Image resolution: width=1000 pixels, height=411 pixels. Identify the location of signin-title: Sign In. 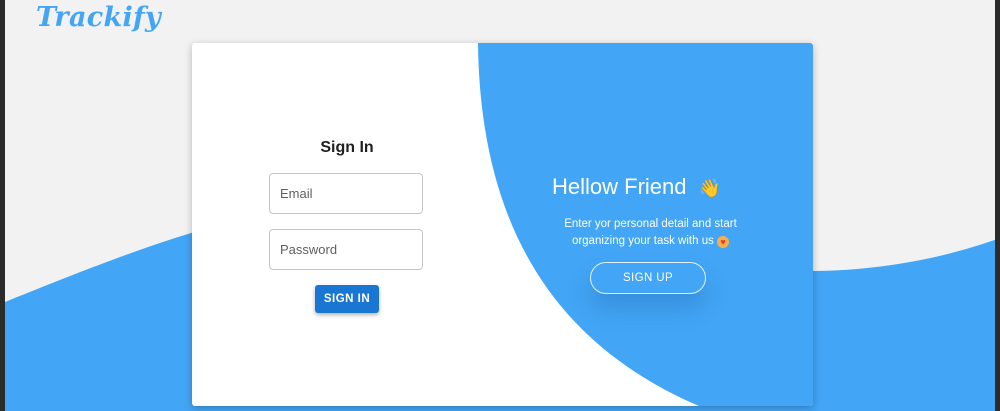
(347, 147).